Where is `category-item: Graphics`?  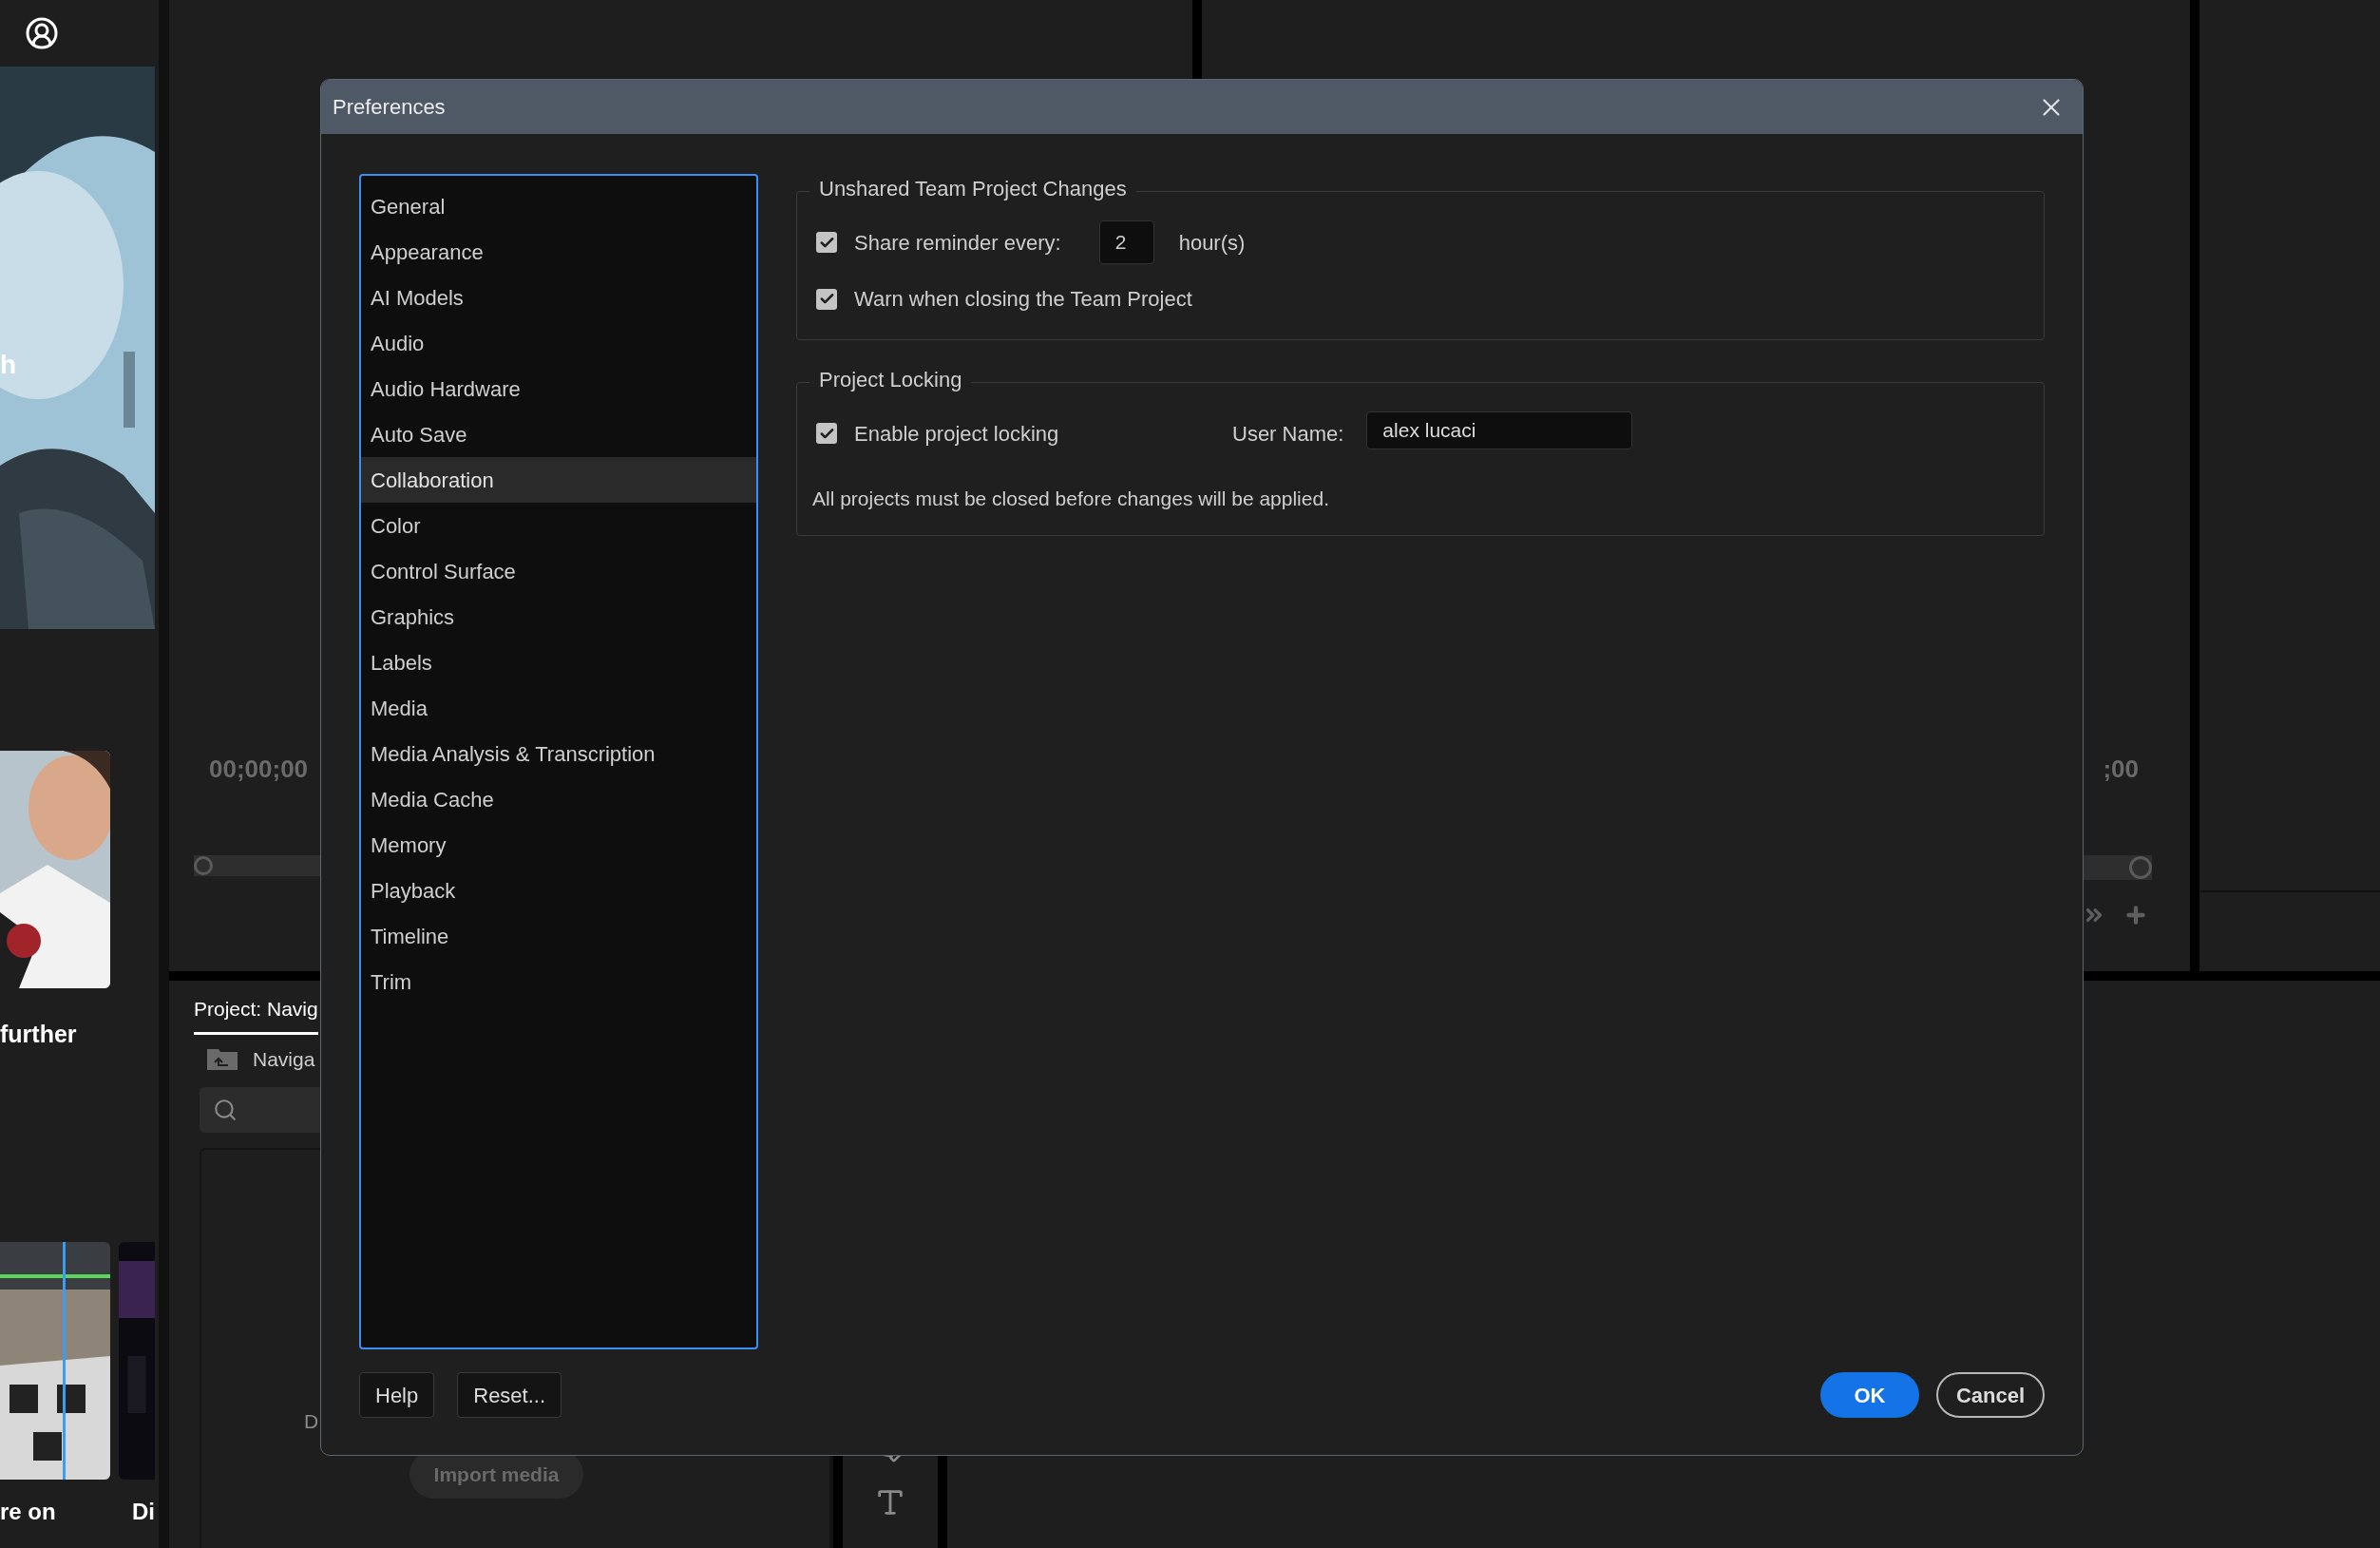 category-item: Graphics is located at coordinates (558, 617).